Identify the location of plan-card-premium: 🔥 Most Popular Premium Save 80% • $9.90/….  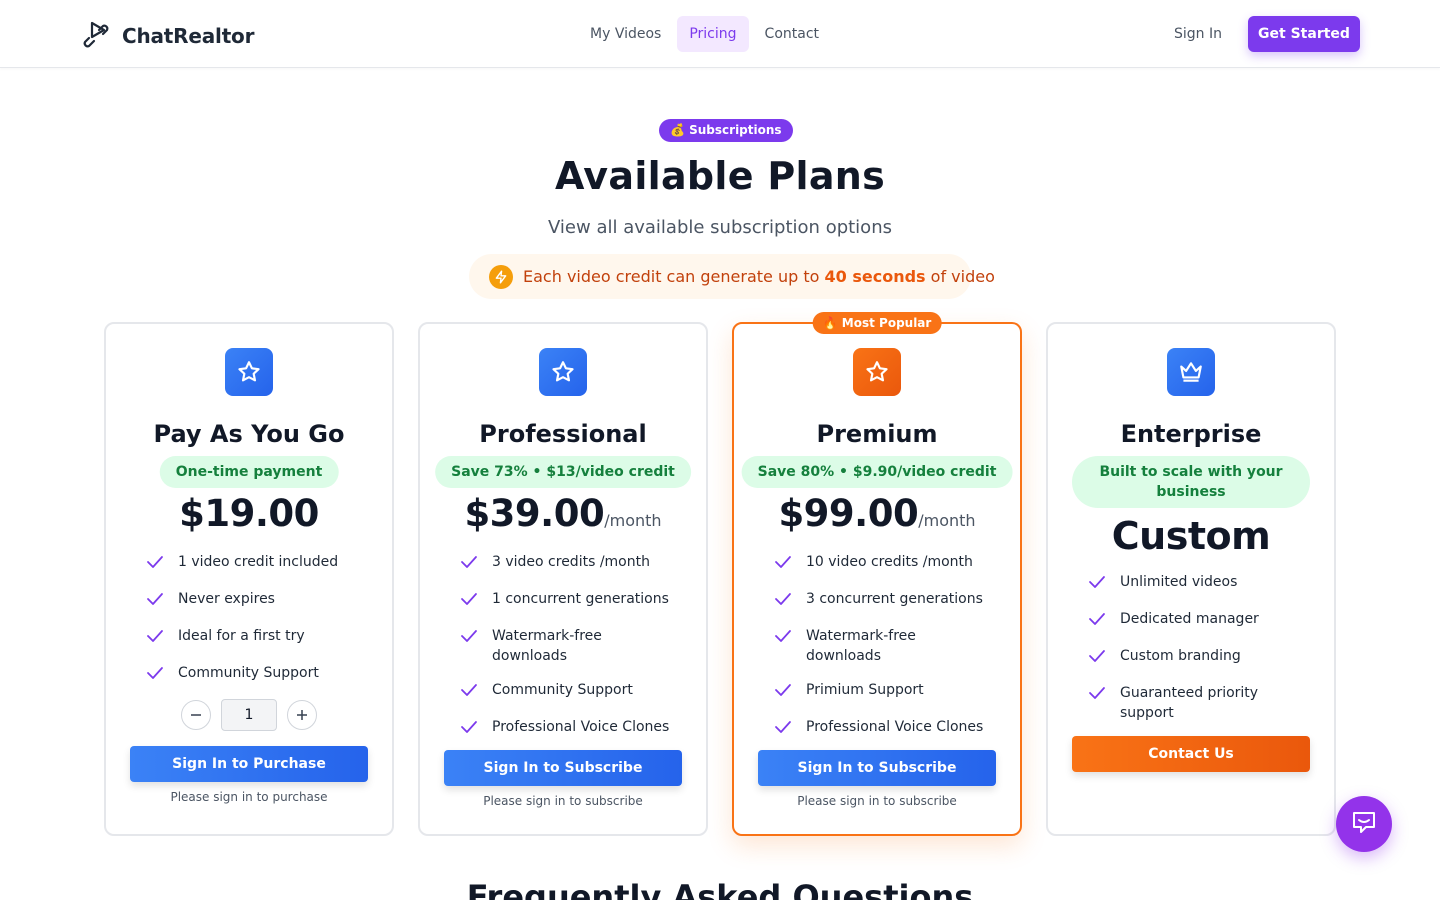
(877, 574).